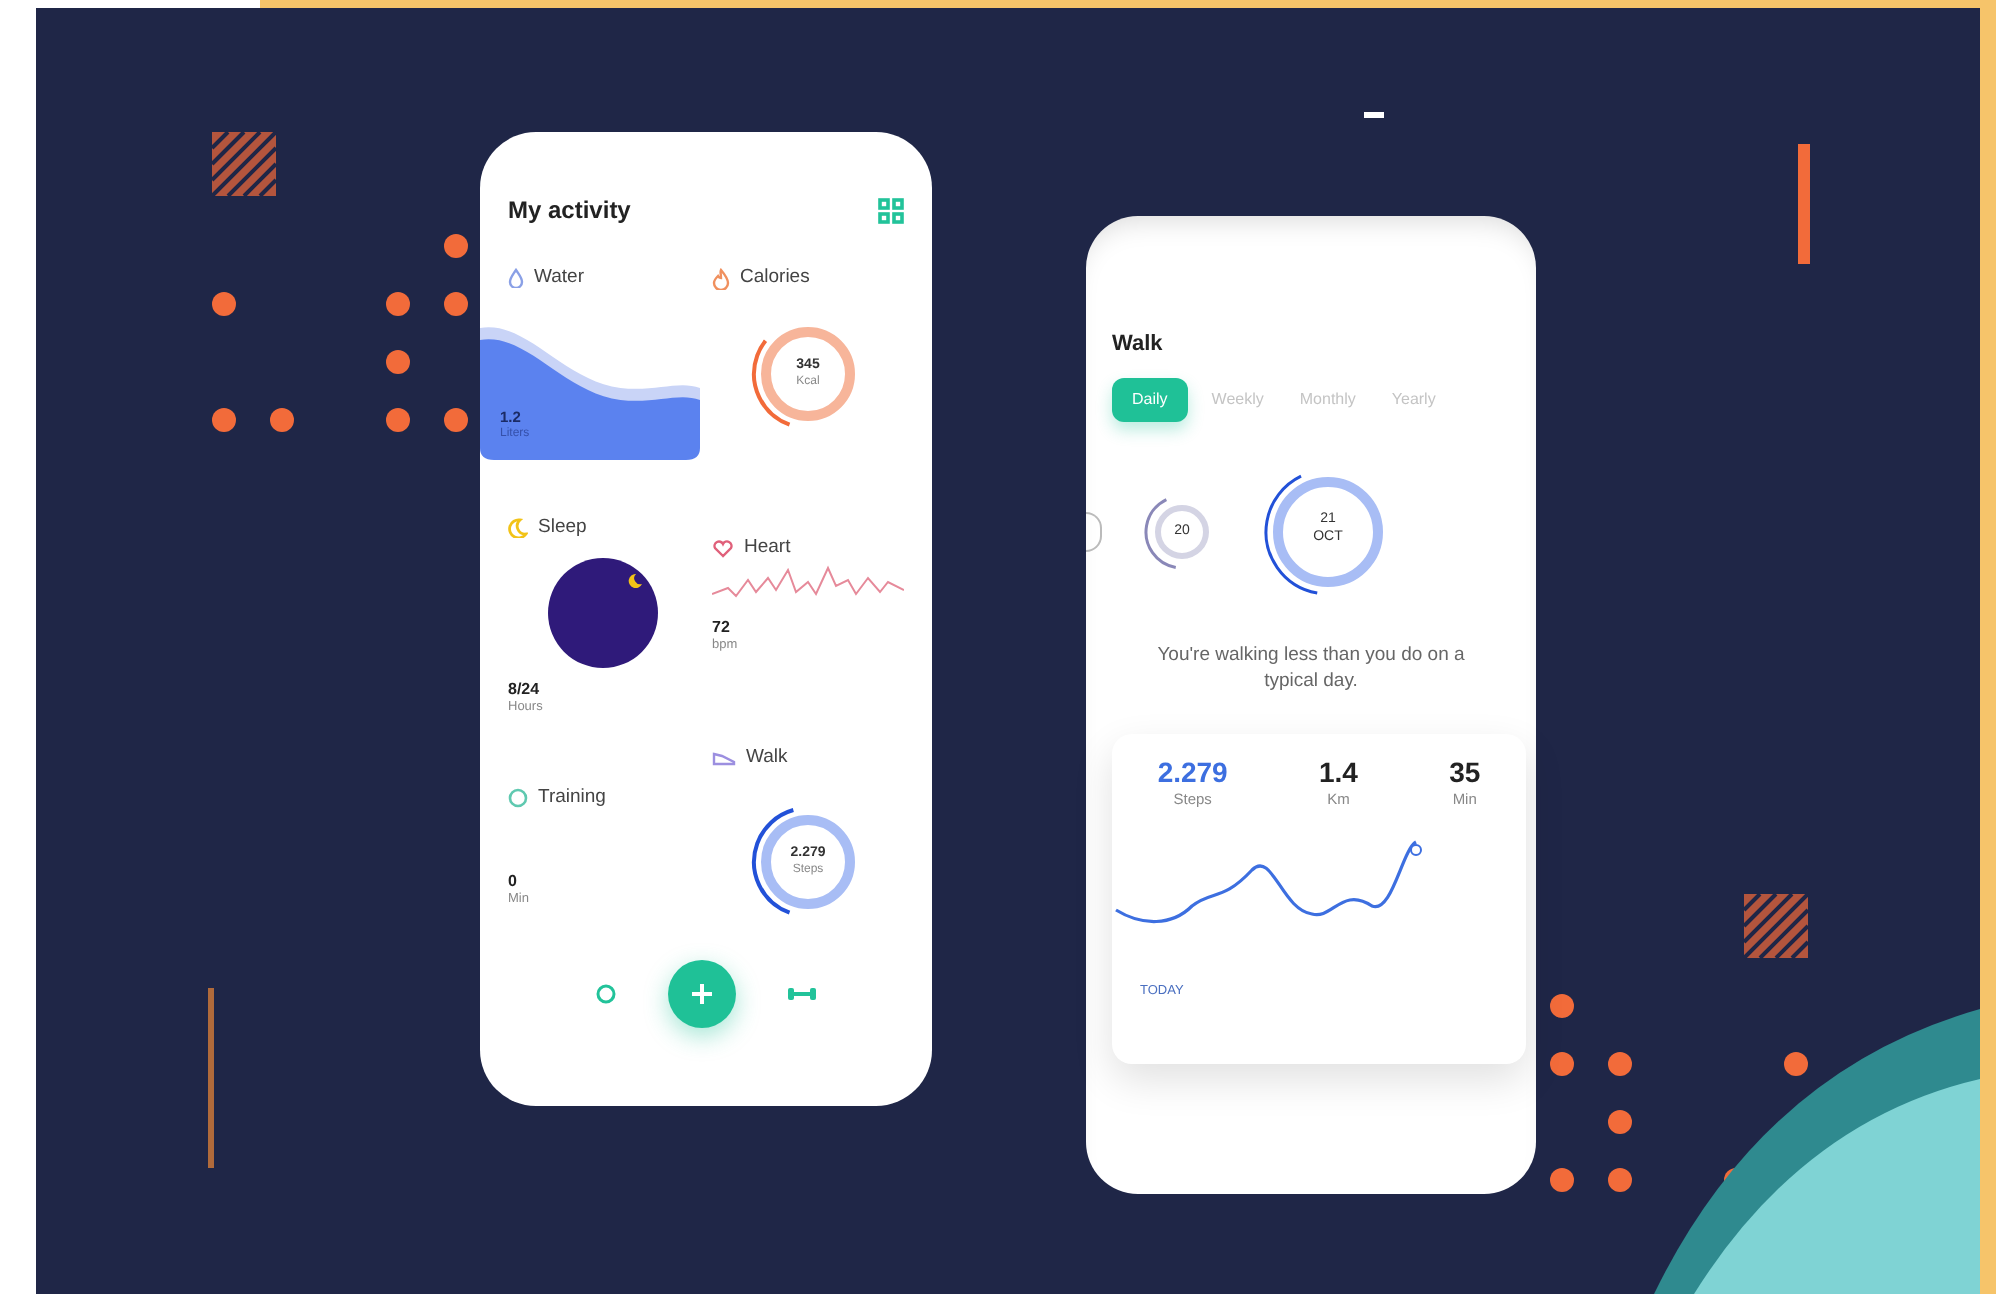 This screenshot has height=1294, width=1996. What do you see at coordinates (1150, 399) in the screenshot?
I see `period-tab: Daily` at bounding box center [1150, 399].